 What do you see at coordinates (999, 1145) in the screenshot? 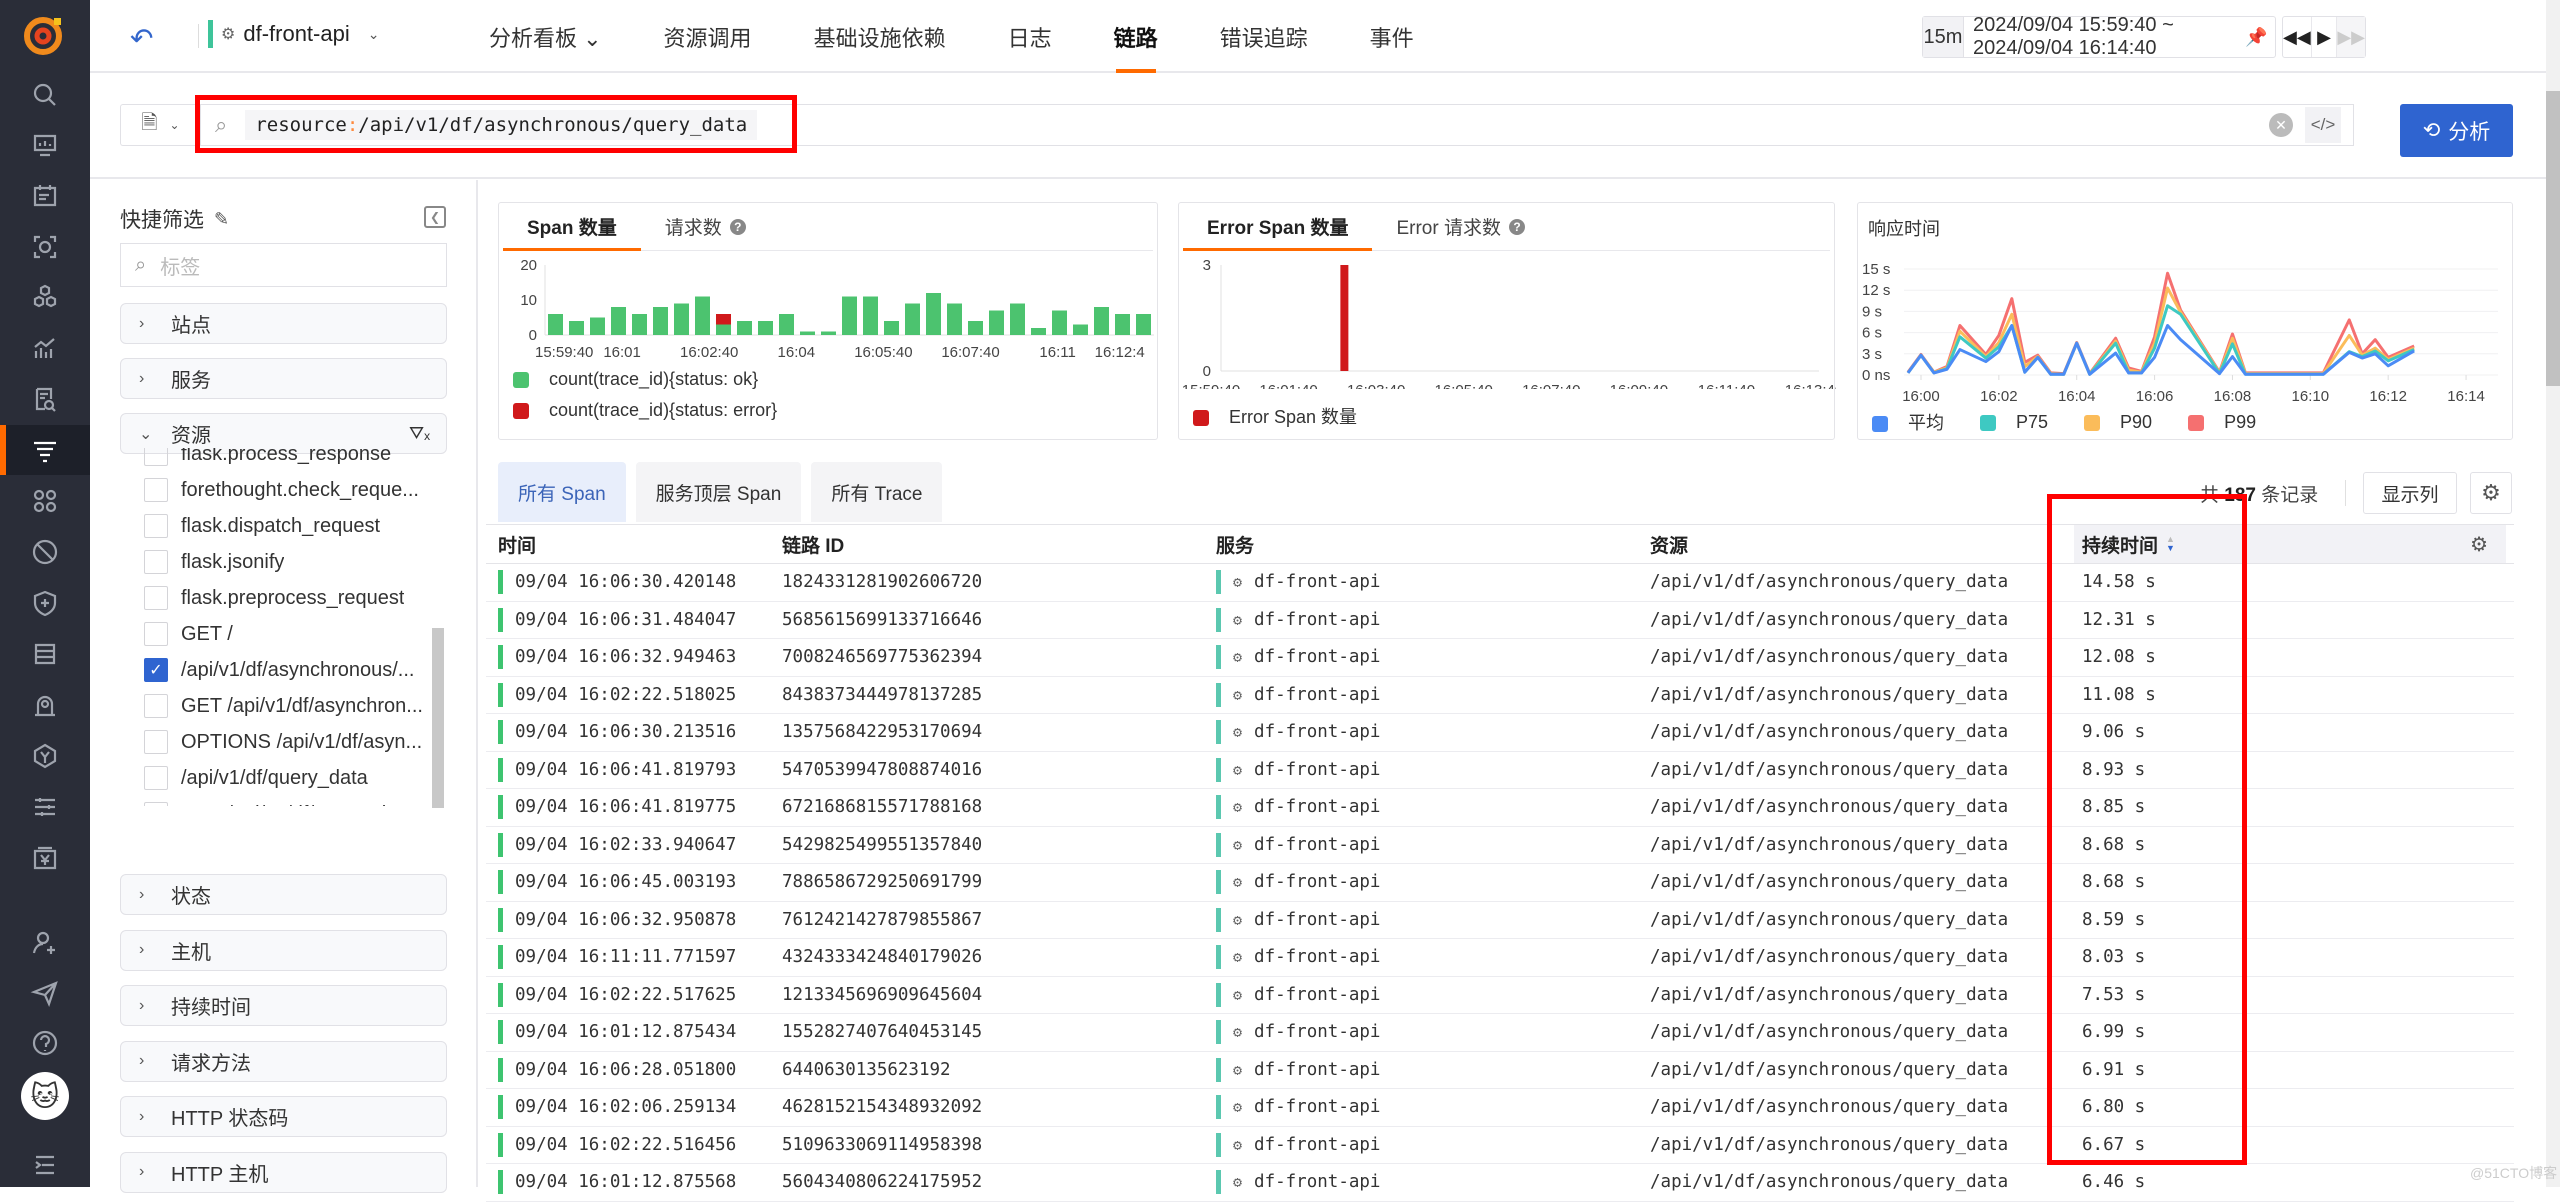
I see `cell-trace-id: 5109633069114958398` at bounding box center [999, 1145].